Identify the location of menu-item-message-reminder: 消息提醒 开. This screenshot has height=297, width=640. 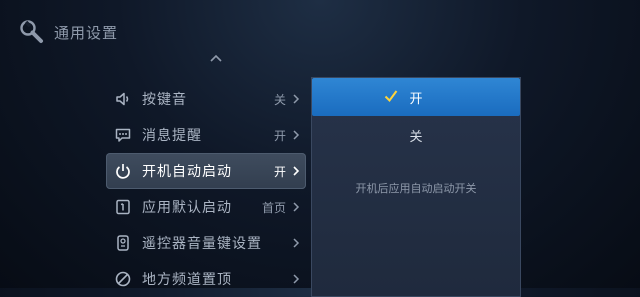
(206, 135).